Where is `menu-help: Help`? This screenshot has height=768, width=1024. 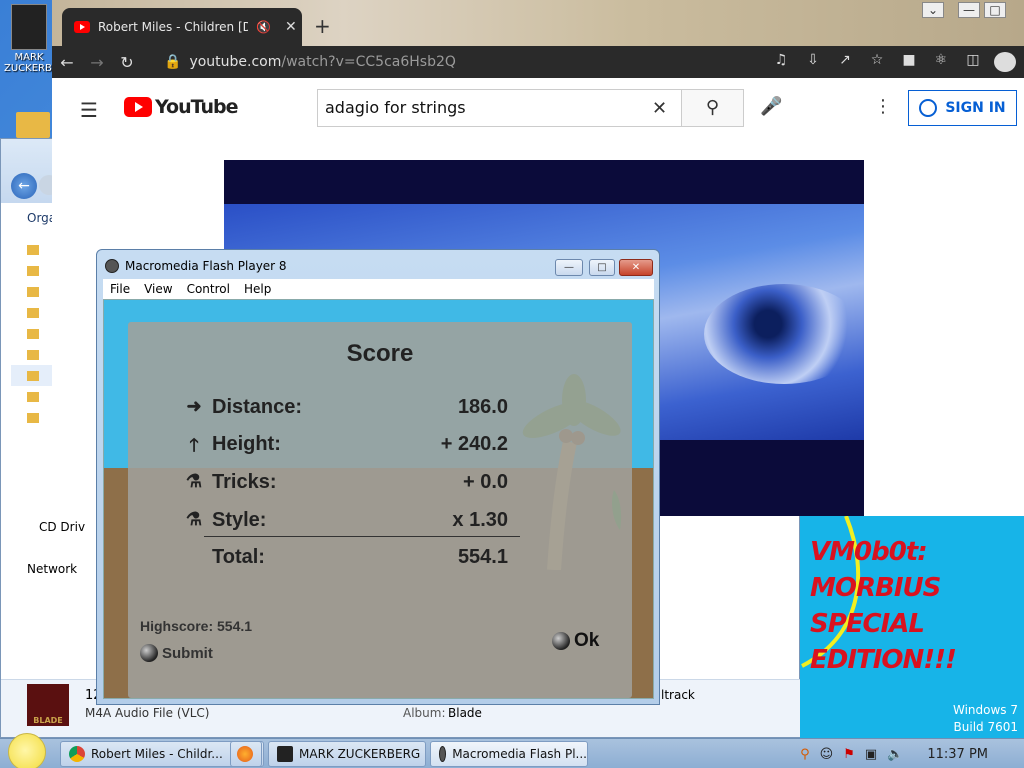
menu-help: Help is located at coordinates (257, 289).